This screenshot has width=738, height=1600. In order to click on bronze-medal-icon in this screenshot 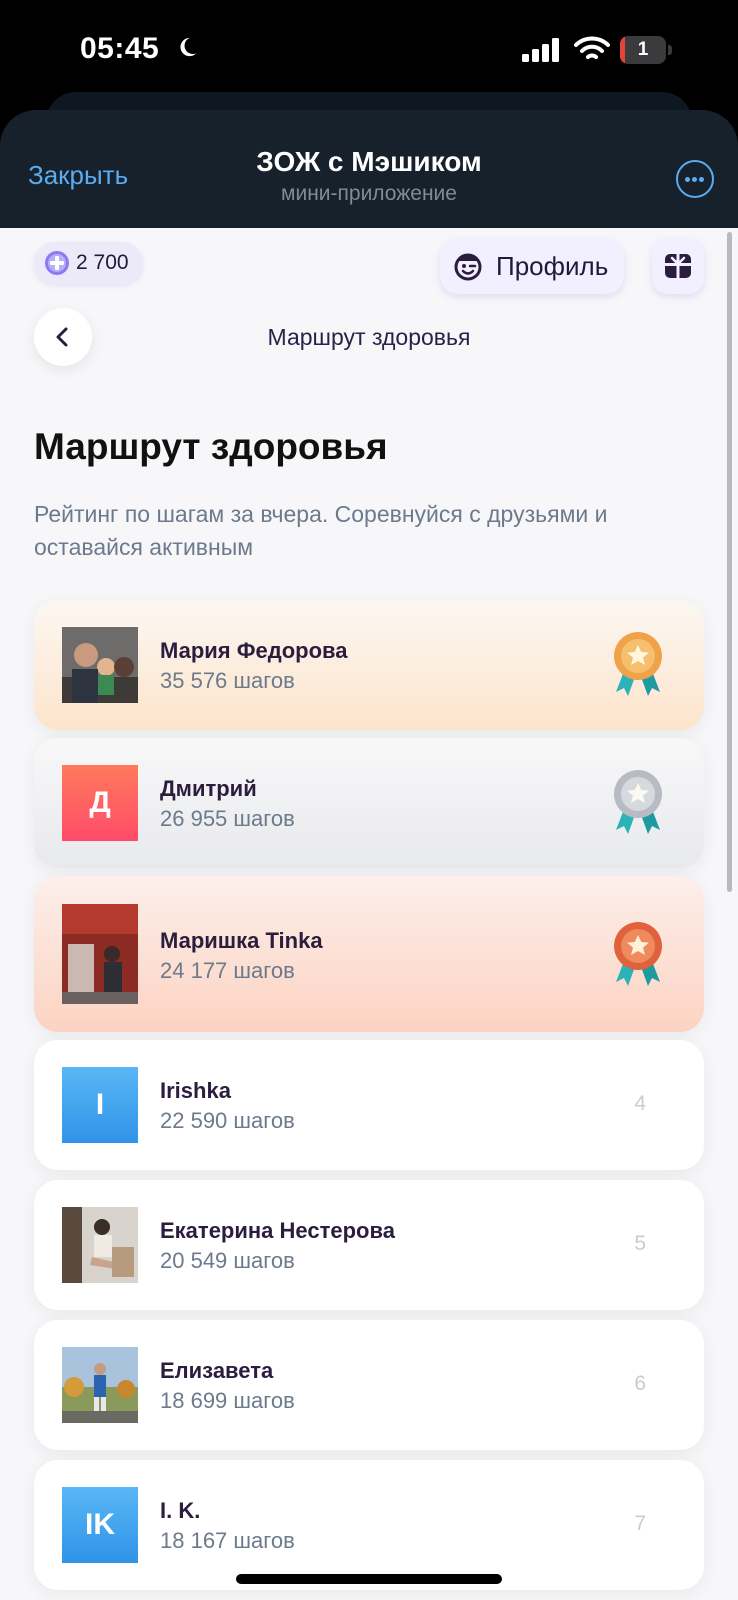, I will do `click(638, 954)`.